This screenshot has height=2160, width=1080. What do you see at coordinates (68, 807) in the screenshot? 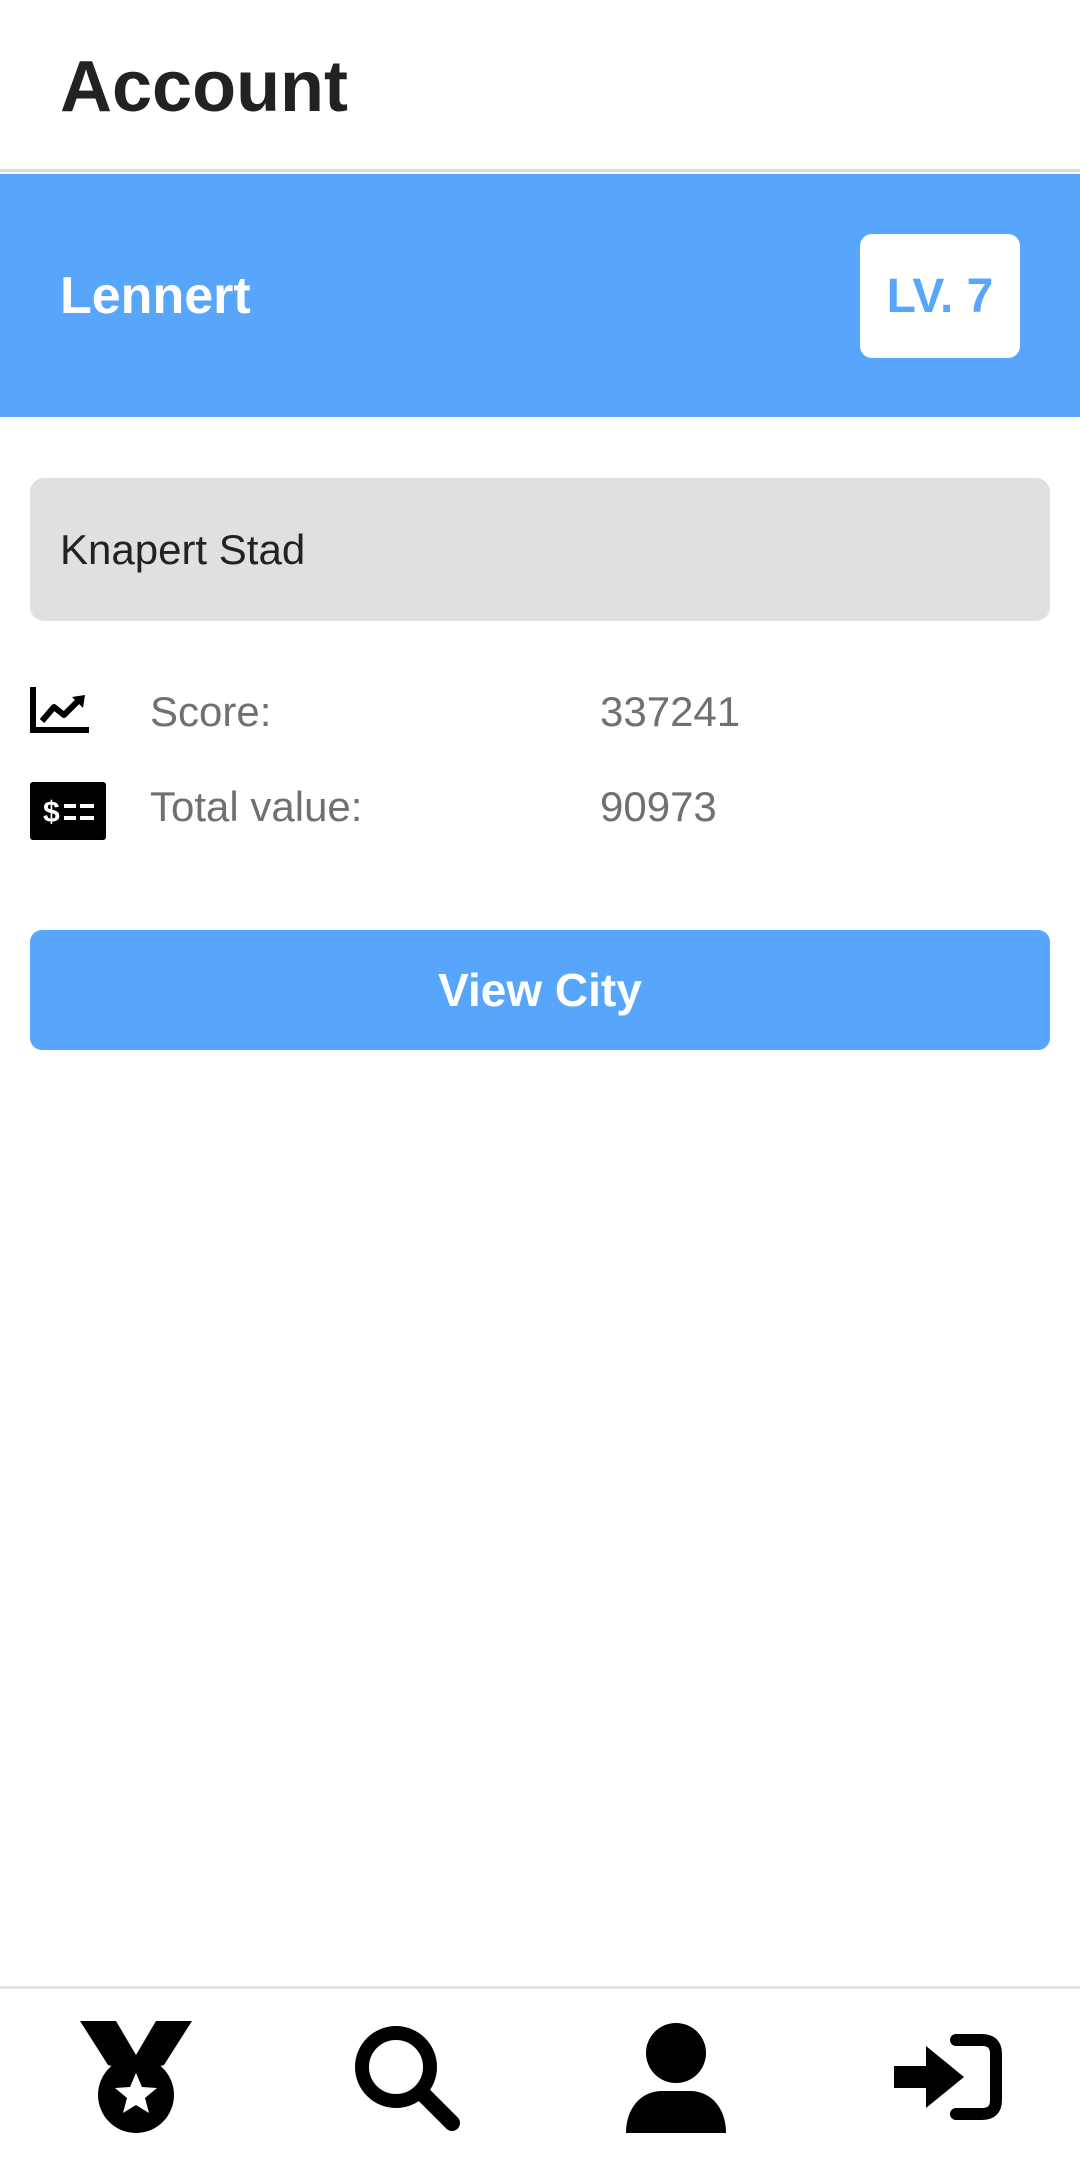
I see `money-check-icon: $` at bounding box center [68, 807].